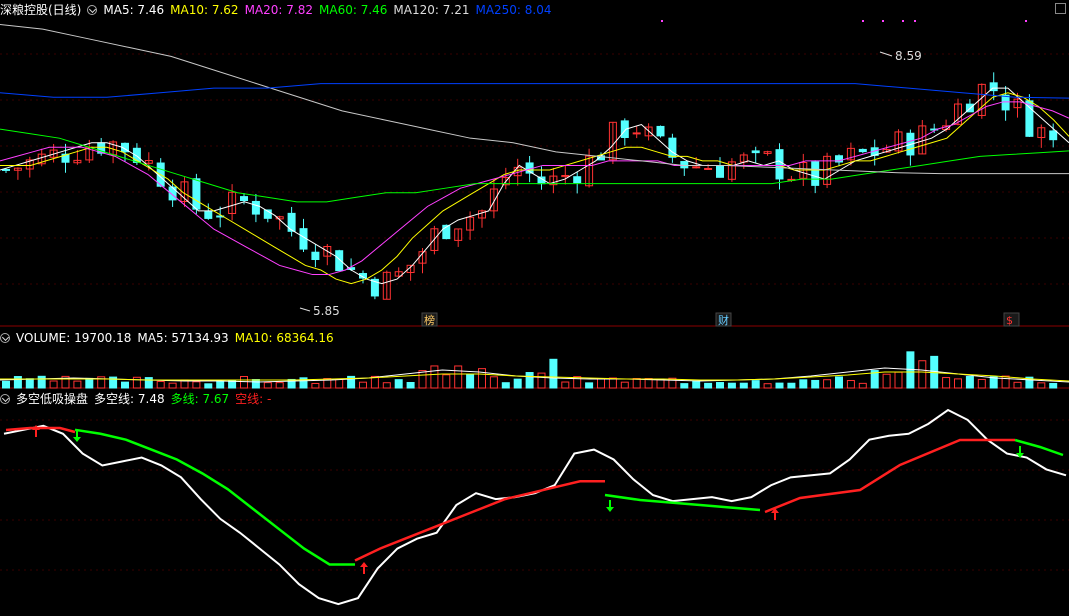  Describe the element at coordinates (129, 399) in the screenshot. I see `duokong-value: 多空线: 7.48` at that location.